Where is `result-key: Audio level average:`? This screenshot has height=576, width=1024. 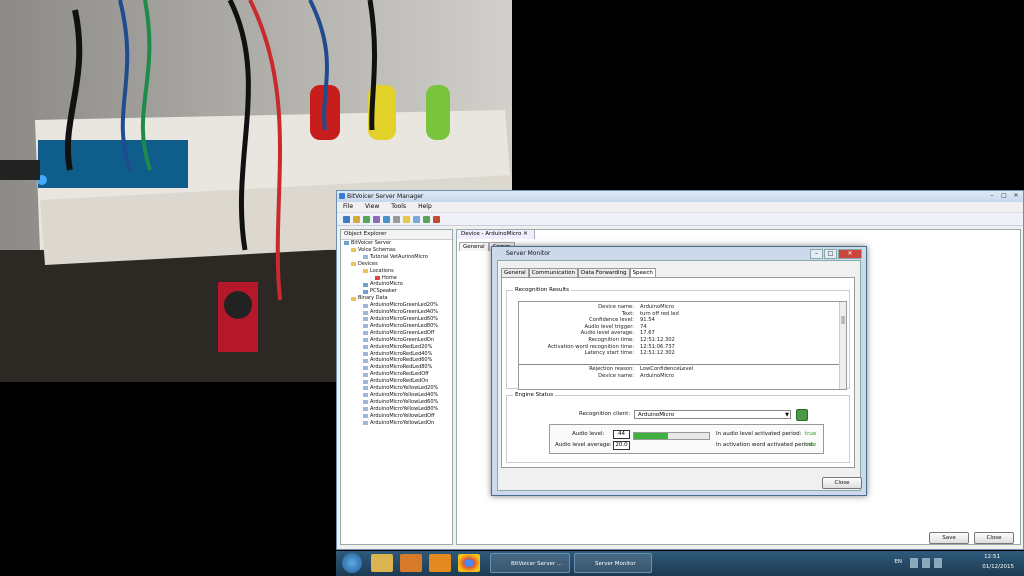
result-key: Audio level average: is located at coordinates (607, 333).